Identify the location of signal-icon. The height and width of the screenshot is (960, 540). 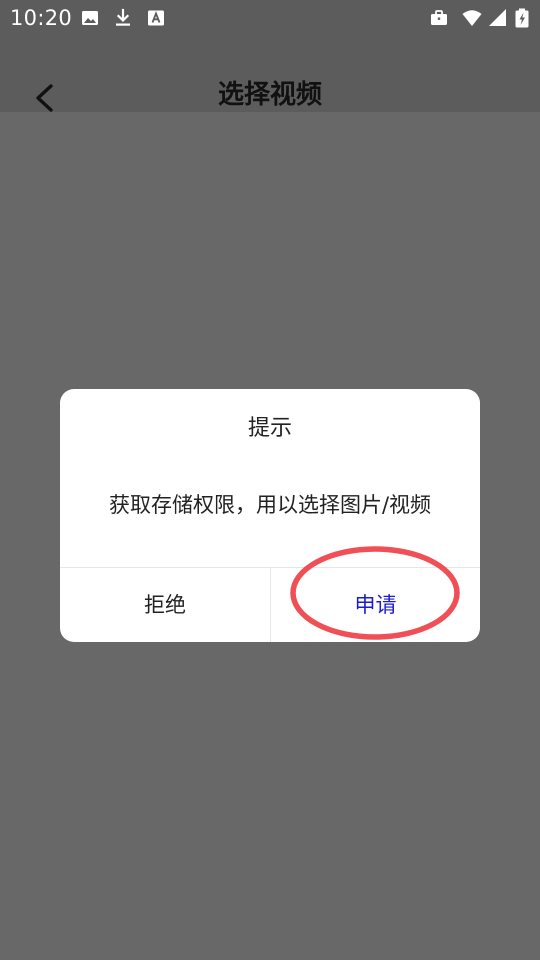
(497, 17).